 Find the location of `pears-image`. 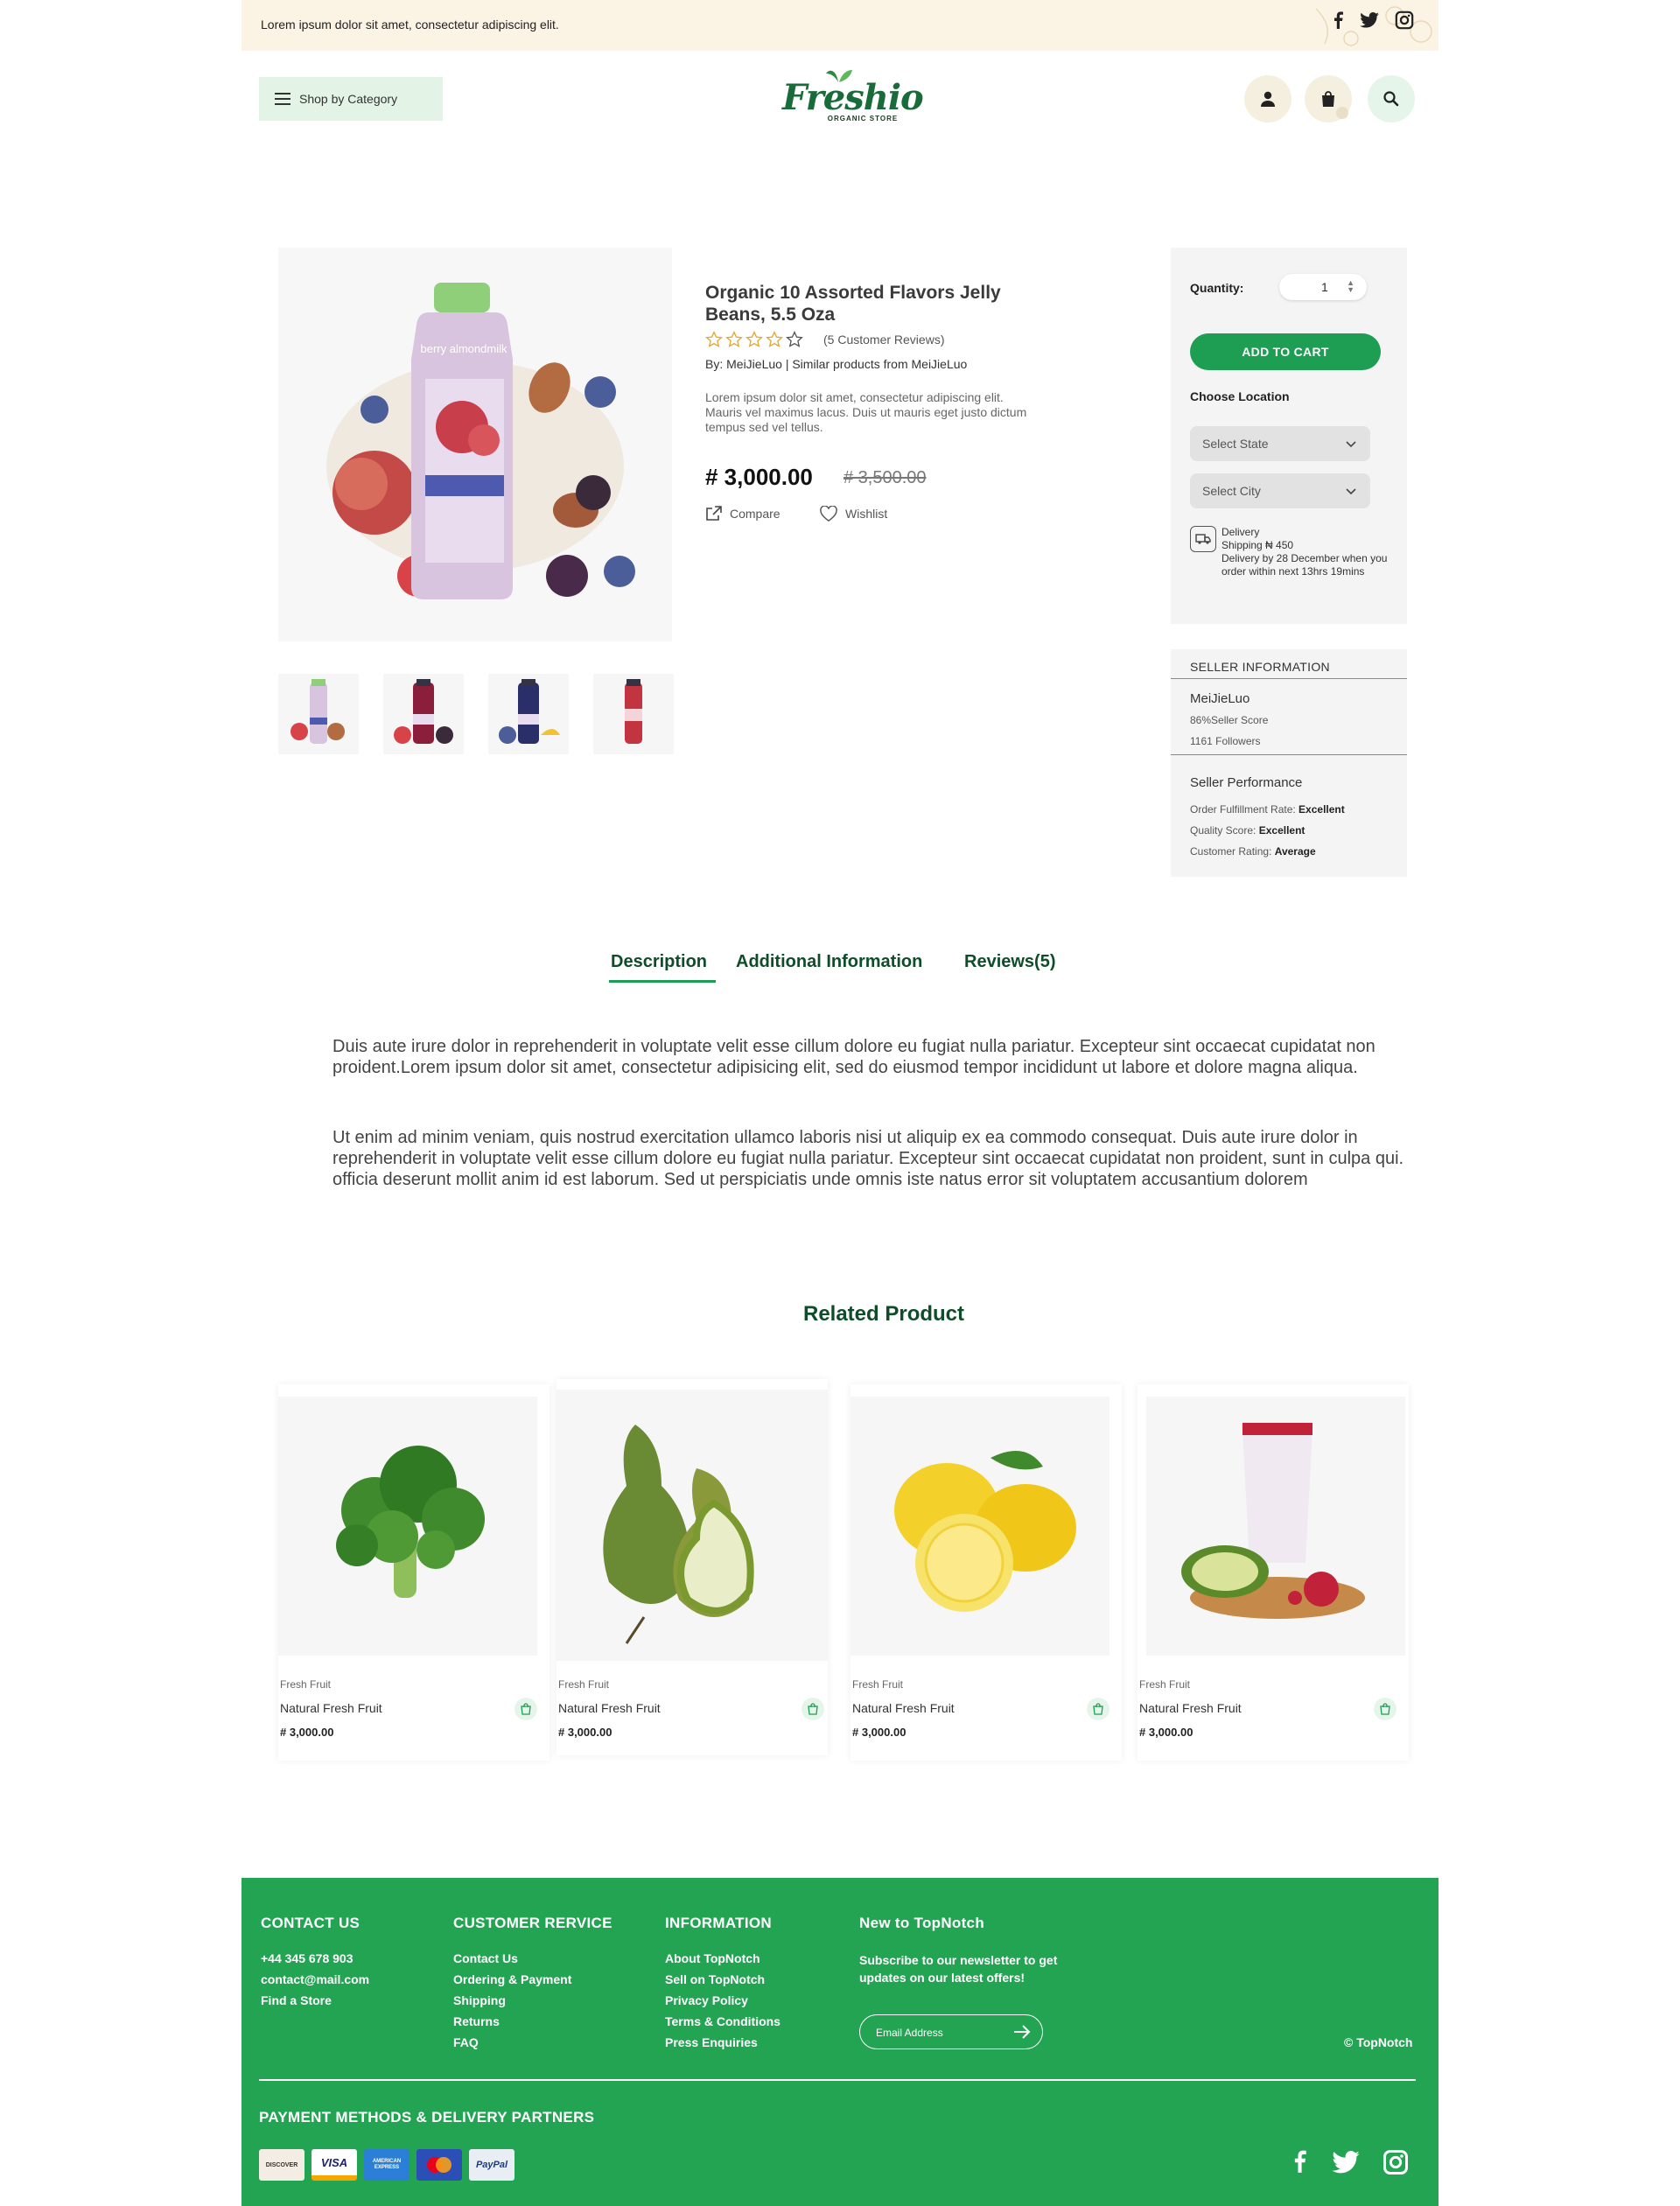

pears-image is located at coordinates (678, 1534).